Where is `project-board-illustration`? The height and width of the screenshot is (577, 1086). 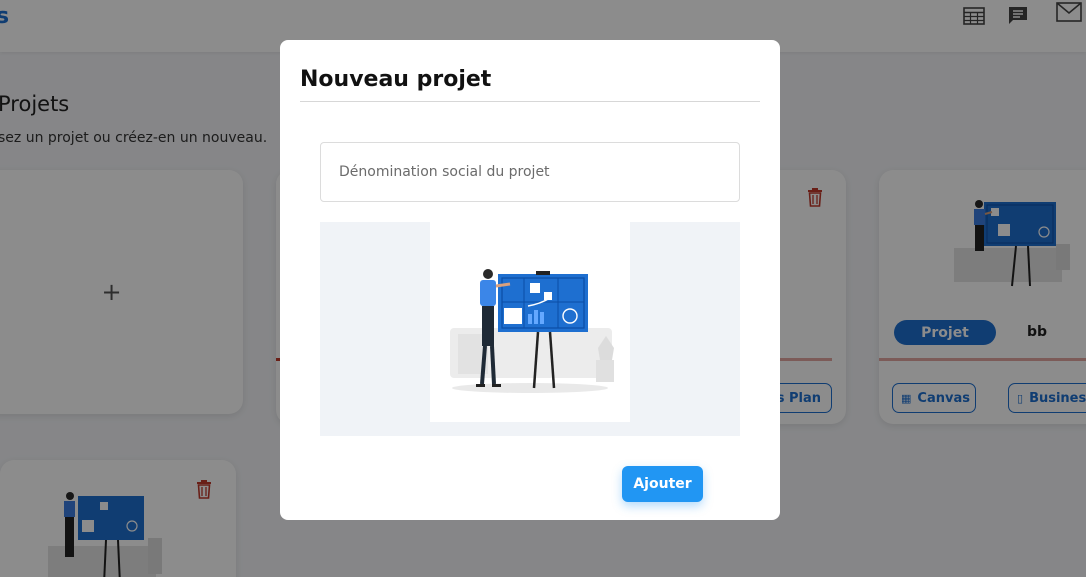 project-board-illustration is located at coordinates (532, 331).